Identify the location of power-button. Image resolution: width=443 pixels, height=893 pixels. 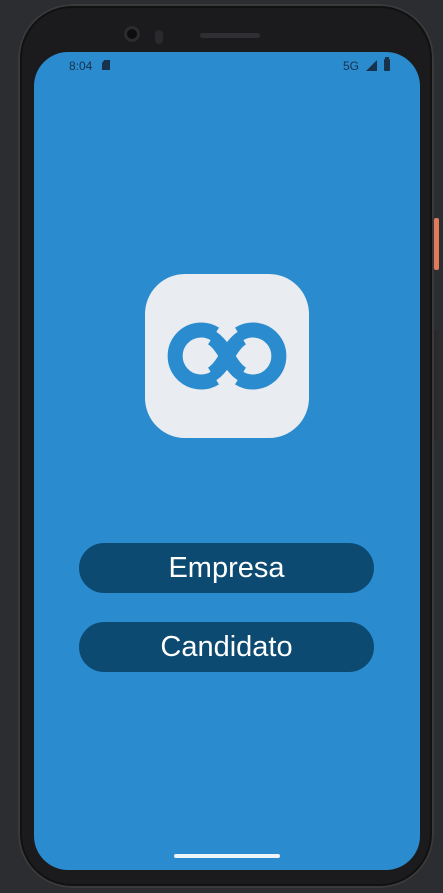
(436, 244).